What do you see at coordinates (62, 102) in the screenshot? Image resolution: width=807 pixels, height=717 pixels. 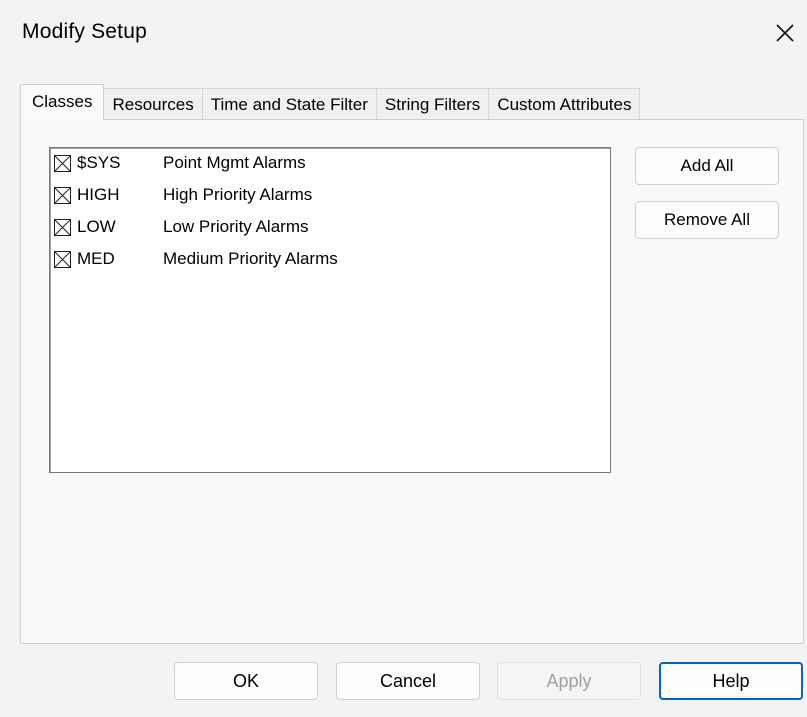 I see `tab-classes: Classes` at bounding box center [62, 102].